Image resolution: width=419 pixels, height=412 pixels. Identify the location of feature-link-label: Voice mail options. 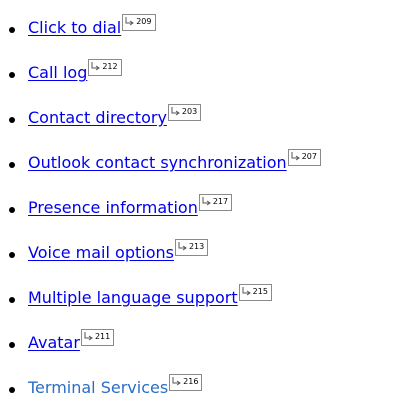
(101, 252).